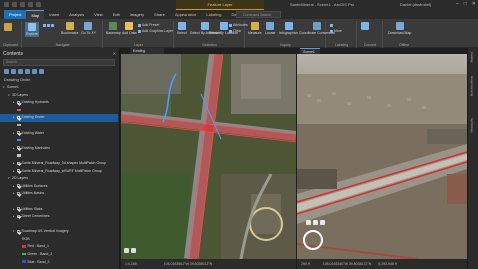 The image size is (478, 269). I want to click on pan-icon, so click(322, 222).